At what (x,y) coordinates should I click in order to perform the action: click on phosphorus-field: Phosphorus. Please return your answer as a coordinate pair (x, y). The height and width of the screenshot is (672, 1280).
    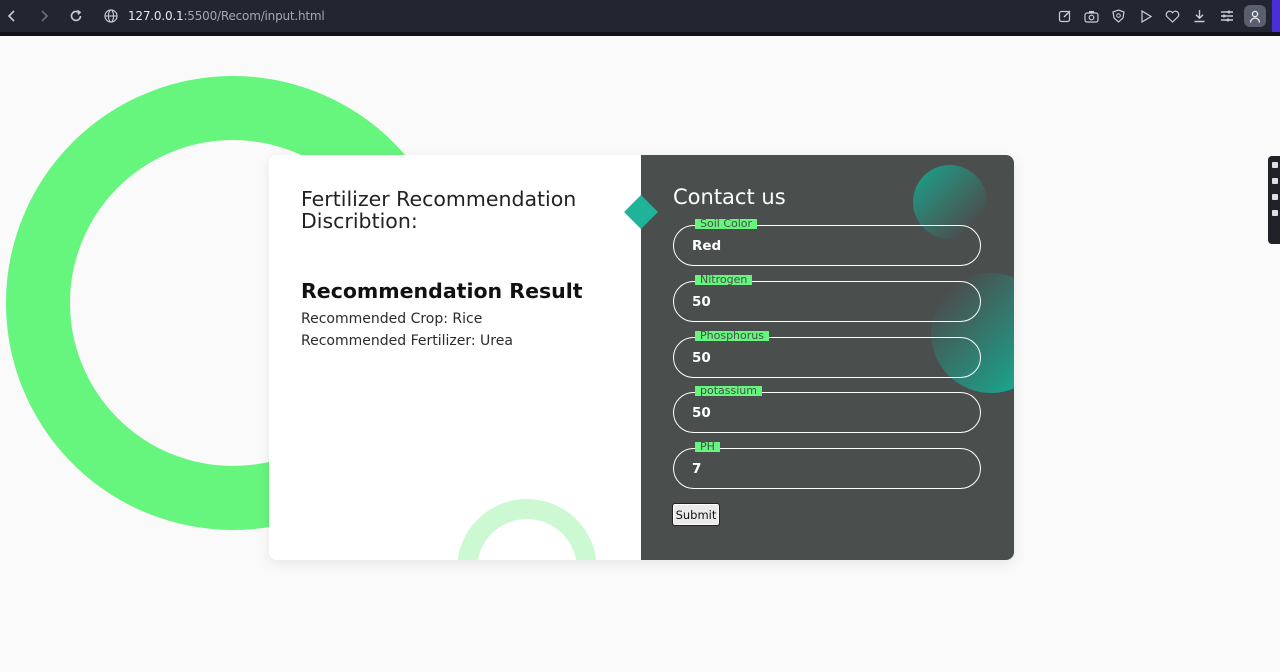
    Looking at the image, I should click on (827, 354).